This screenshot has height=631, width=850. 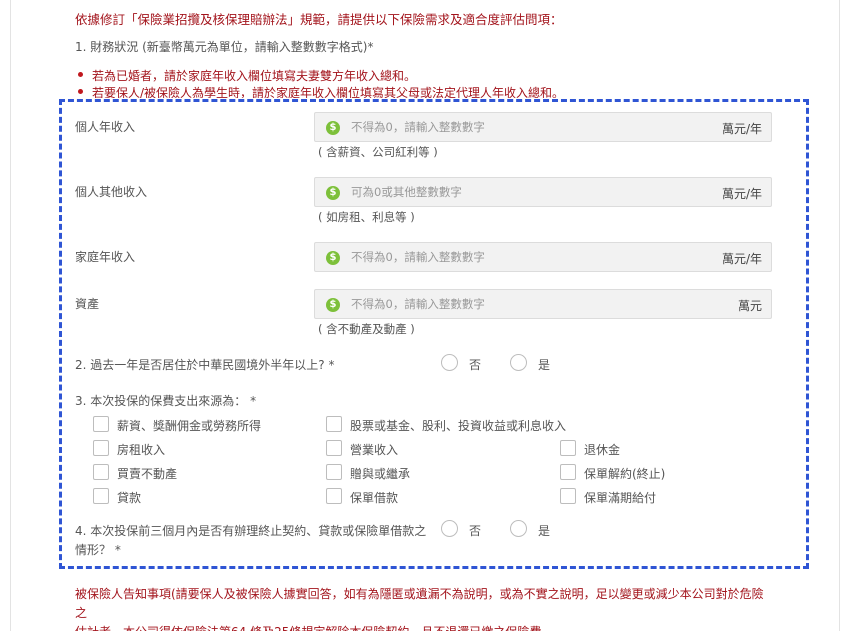 I want to click on personal-income-field: $ 萬元/年, so click(x=543, y=127).